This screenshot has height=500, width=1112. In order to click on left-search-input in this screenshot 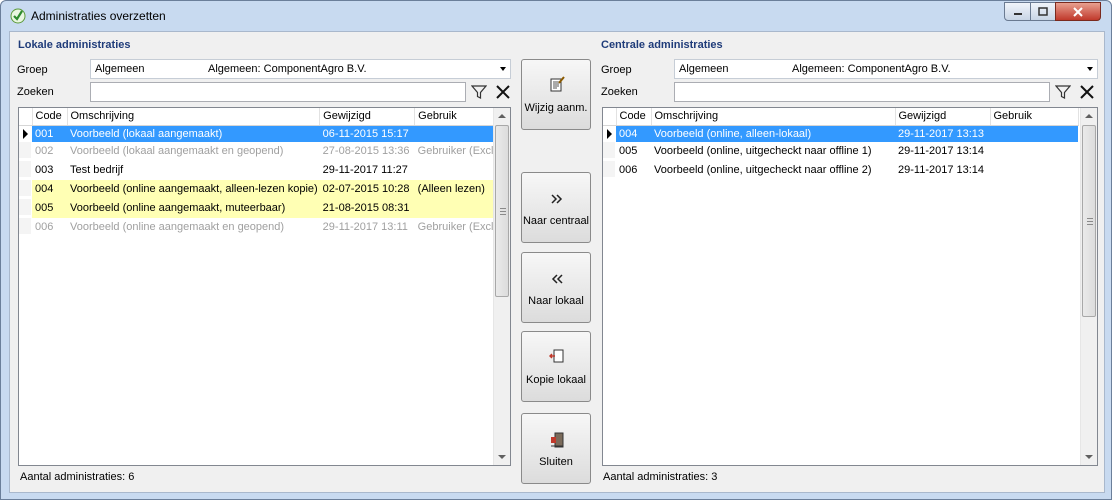, I will do `click(278, 92)`.